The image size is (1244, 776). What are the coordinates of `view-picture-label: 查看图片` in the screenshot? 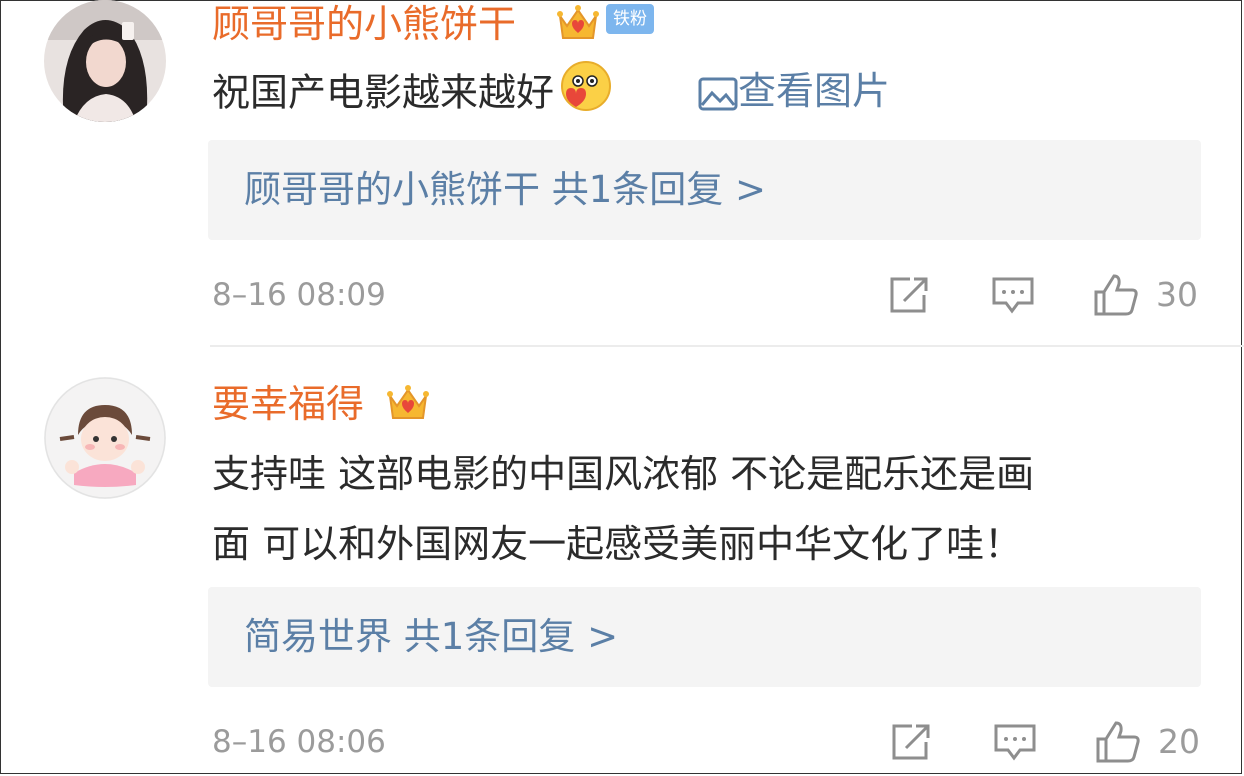 It's located at (814, 91).